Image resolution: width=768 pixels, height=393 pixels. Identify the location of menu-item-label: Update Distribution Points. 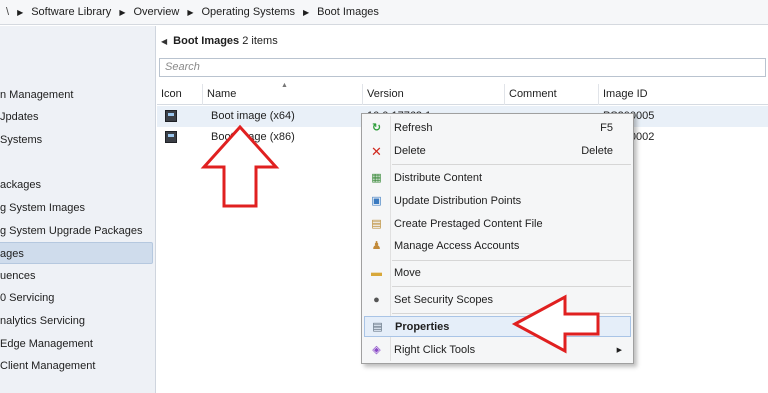
(458, 201).